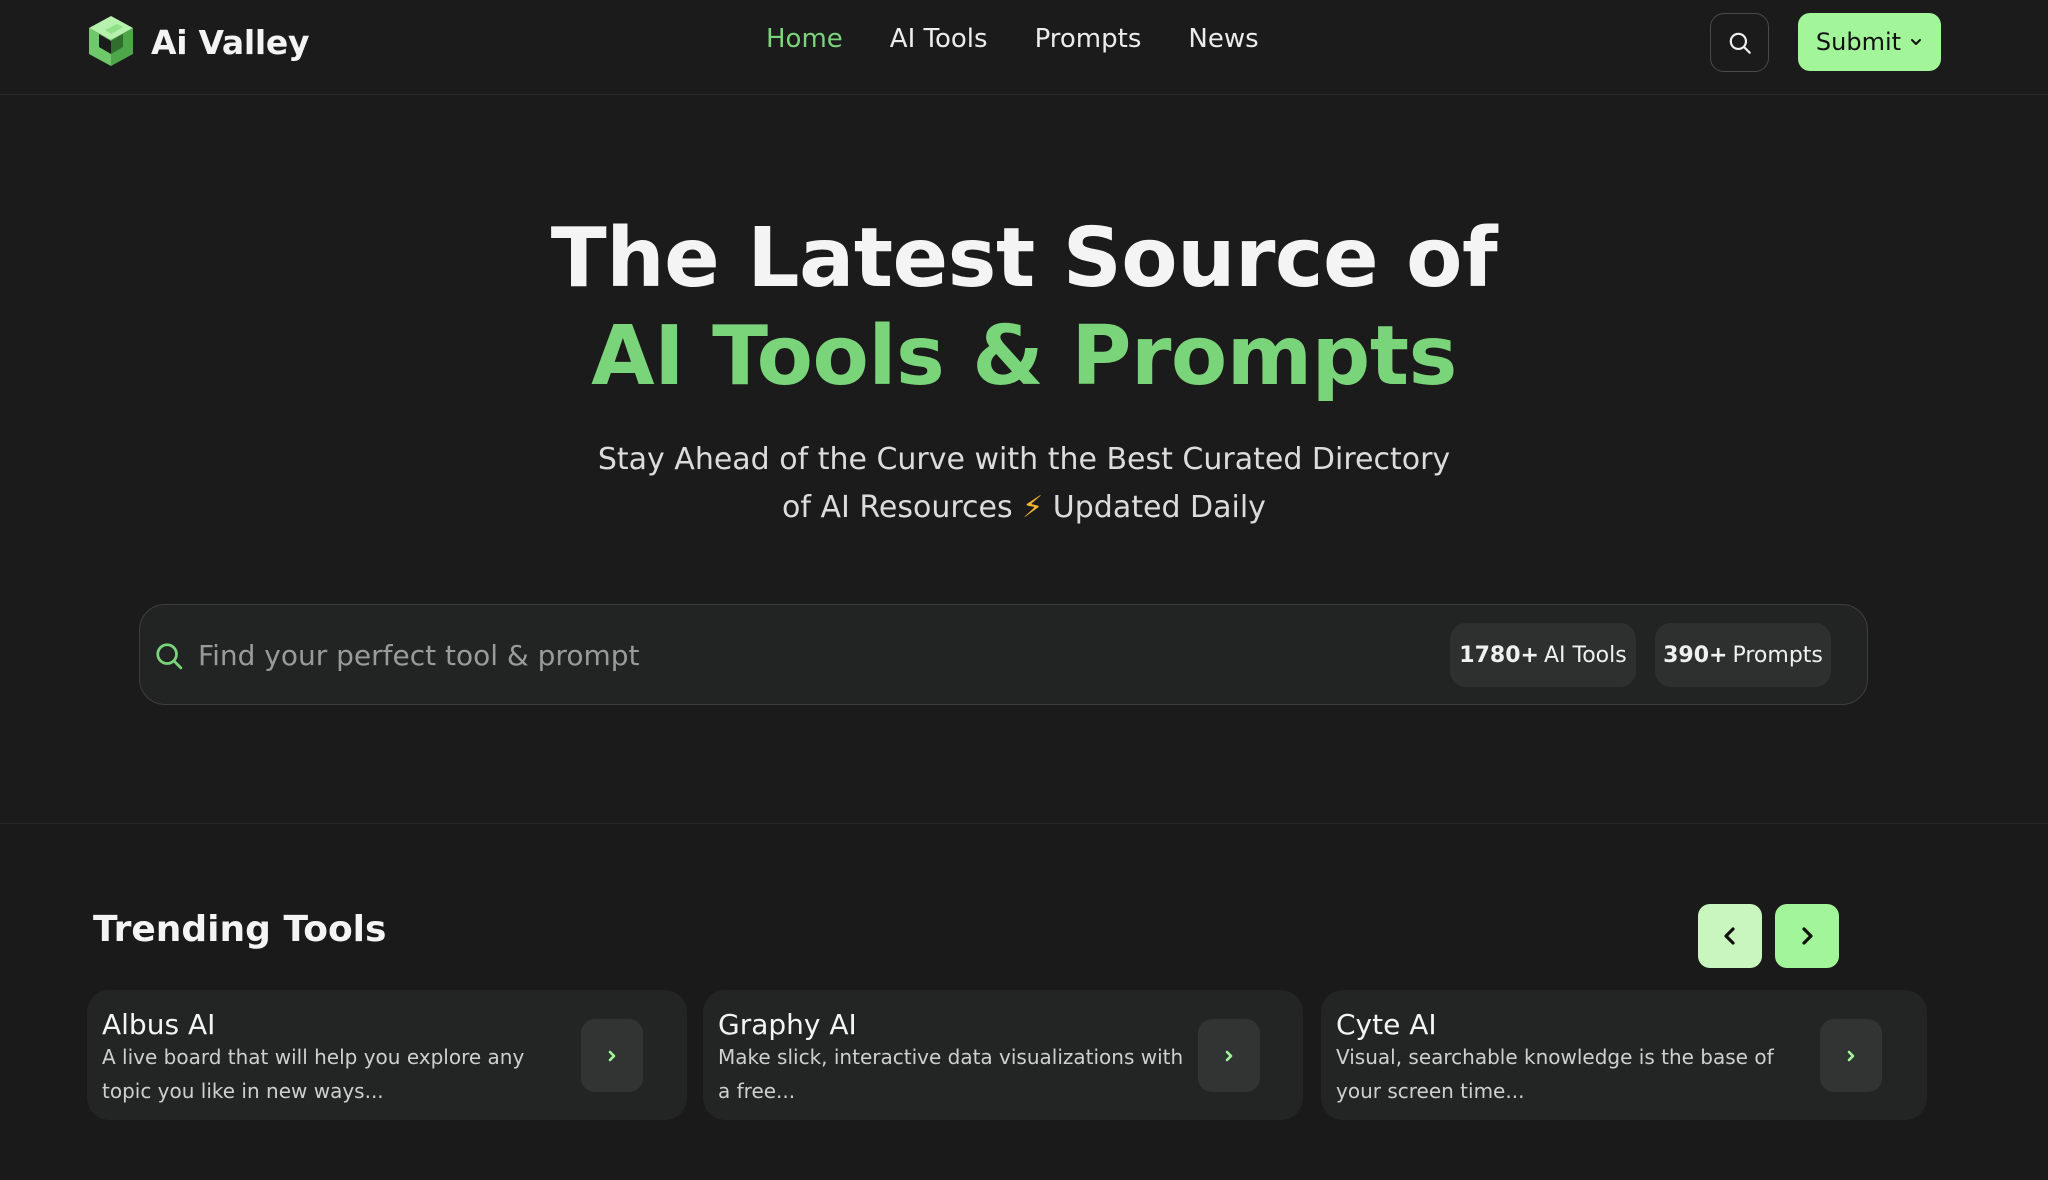 This screenshot has width=2048, height=1180. I want to click on nav-ai-tools: AI Tools, so click(939, 39).